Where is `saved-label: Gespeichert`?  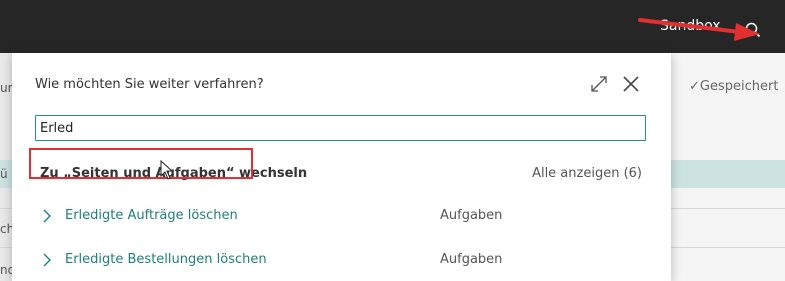
saved-label: Gespeichert is located at coordinates (739, 86).